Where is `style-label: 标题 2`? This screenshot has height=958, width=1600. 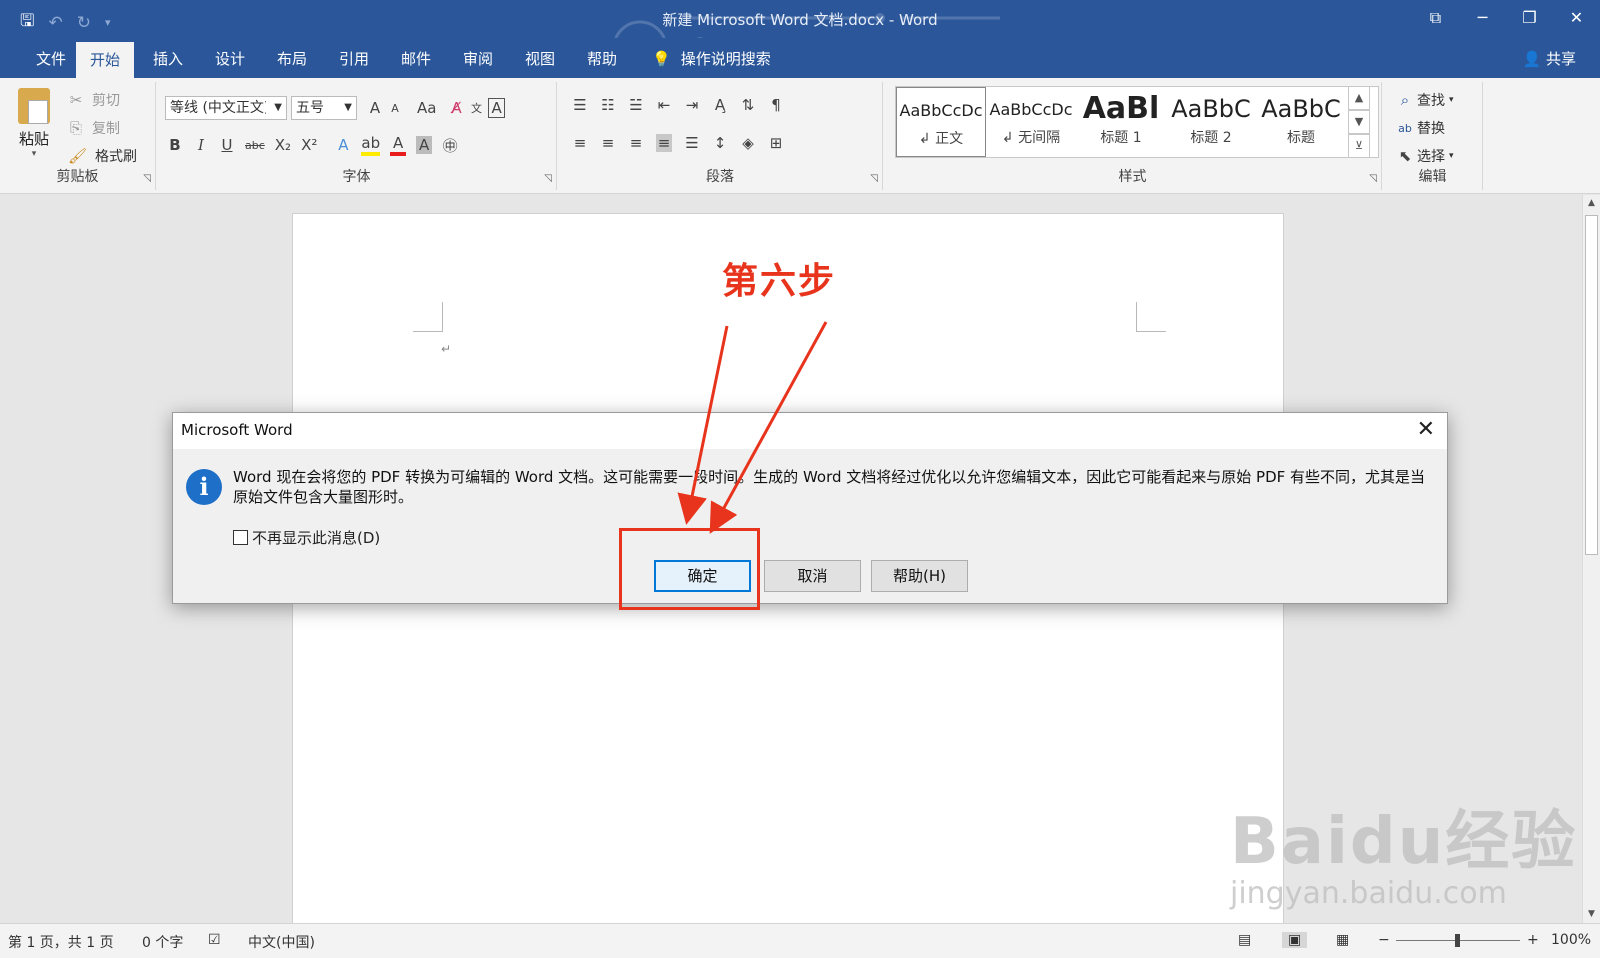 style-label: 标题 2 is located at coordinates (1211, 138).